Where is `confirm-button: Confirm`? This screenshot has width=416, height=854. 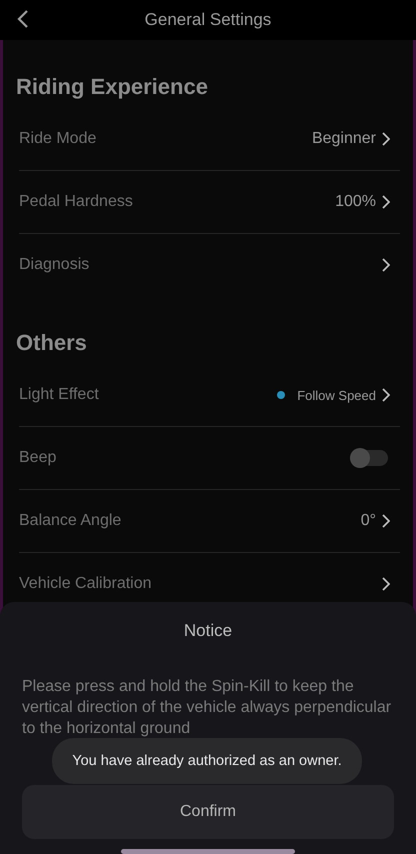 confirm-button: Confirm is located at coordinates (208, 812).